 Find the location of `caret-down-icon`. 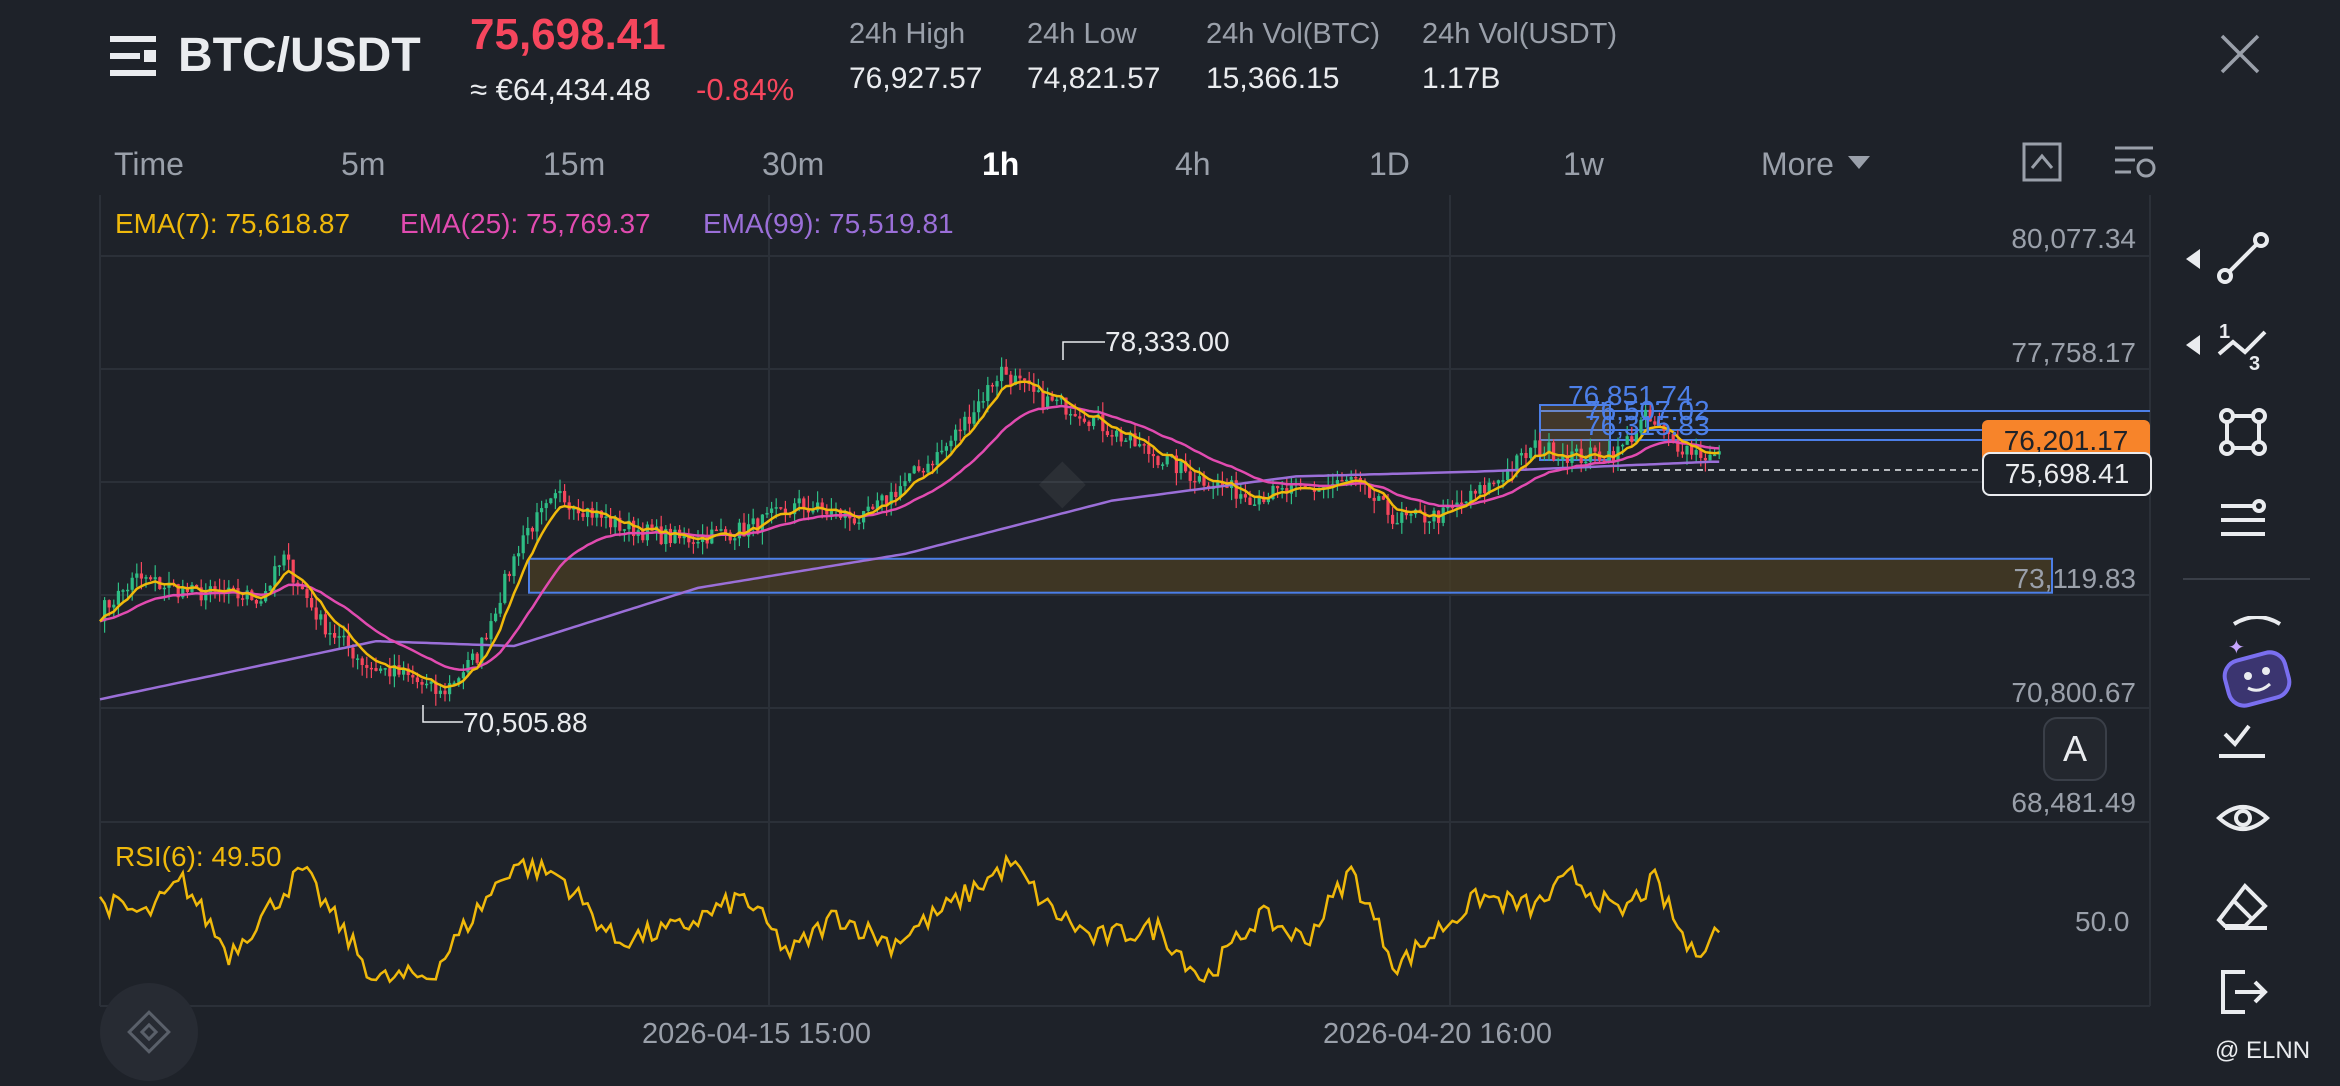

caret-down-icon is located at coordinates (1859, 163).